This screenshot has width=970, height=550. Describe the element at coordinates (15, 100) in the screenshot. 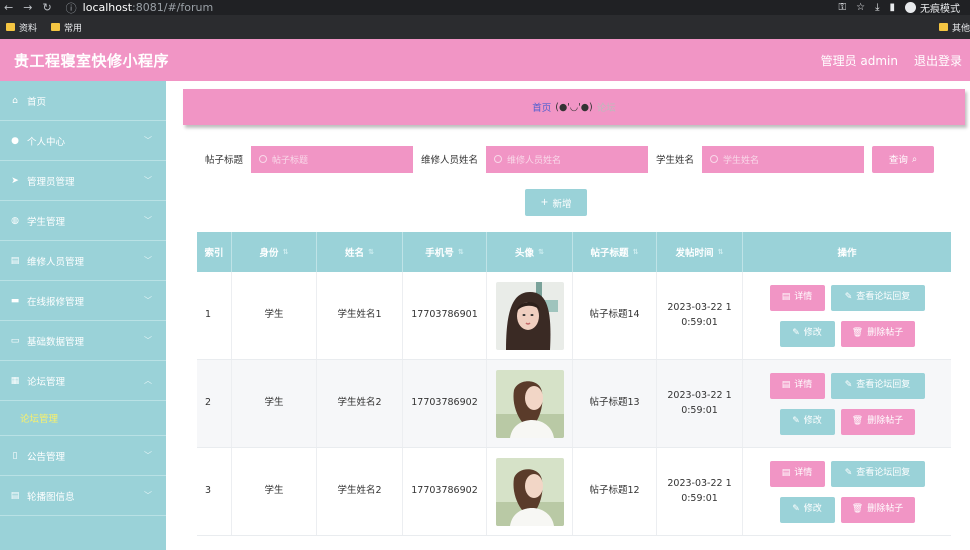

I see `home-icon: ⌂` at that location.